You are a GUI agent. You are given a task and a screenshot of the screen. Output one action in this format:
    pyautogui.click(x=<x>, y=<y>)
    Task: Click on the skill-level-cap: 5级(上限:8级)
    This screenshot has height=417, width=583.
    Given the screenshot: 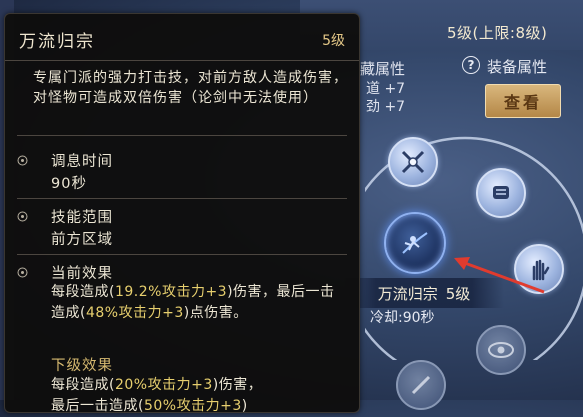 What is the action you would take?
    pyautogui.click(x=497, y=33)
    